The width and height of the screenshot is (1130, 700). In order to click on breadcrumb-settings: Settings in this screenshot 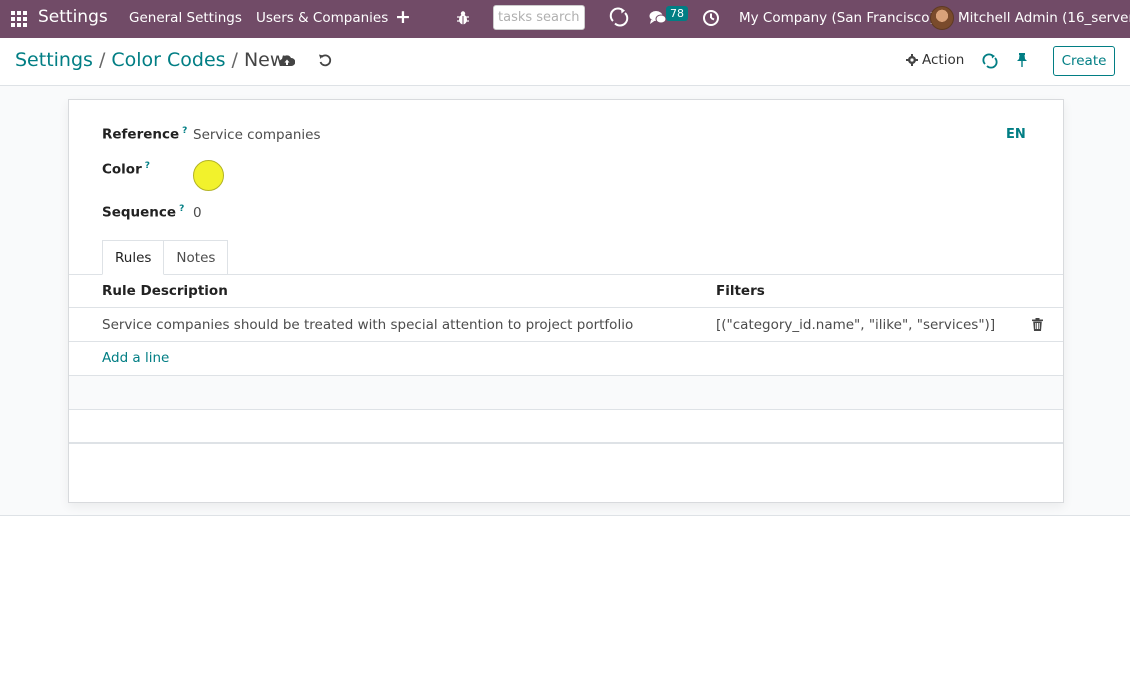, I will do `click(54, 60)`.